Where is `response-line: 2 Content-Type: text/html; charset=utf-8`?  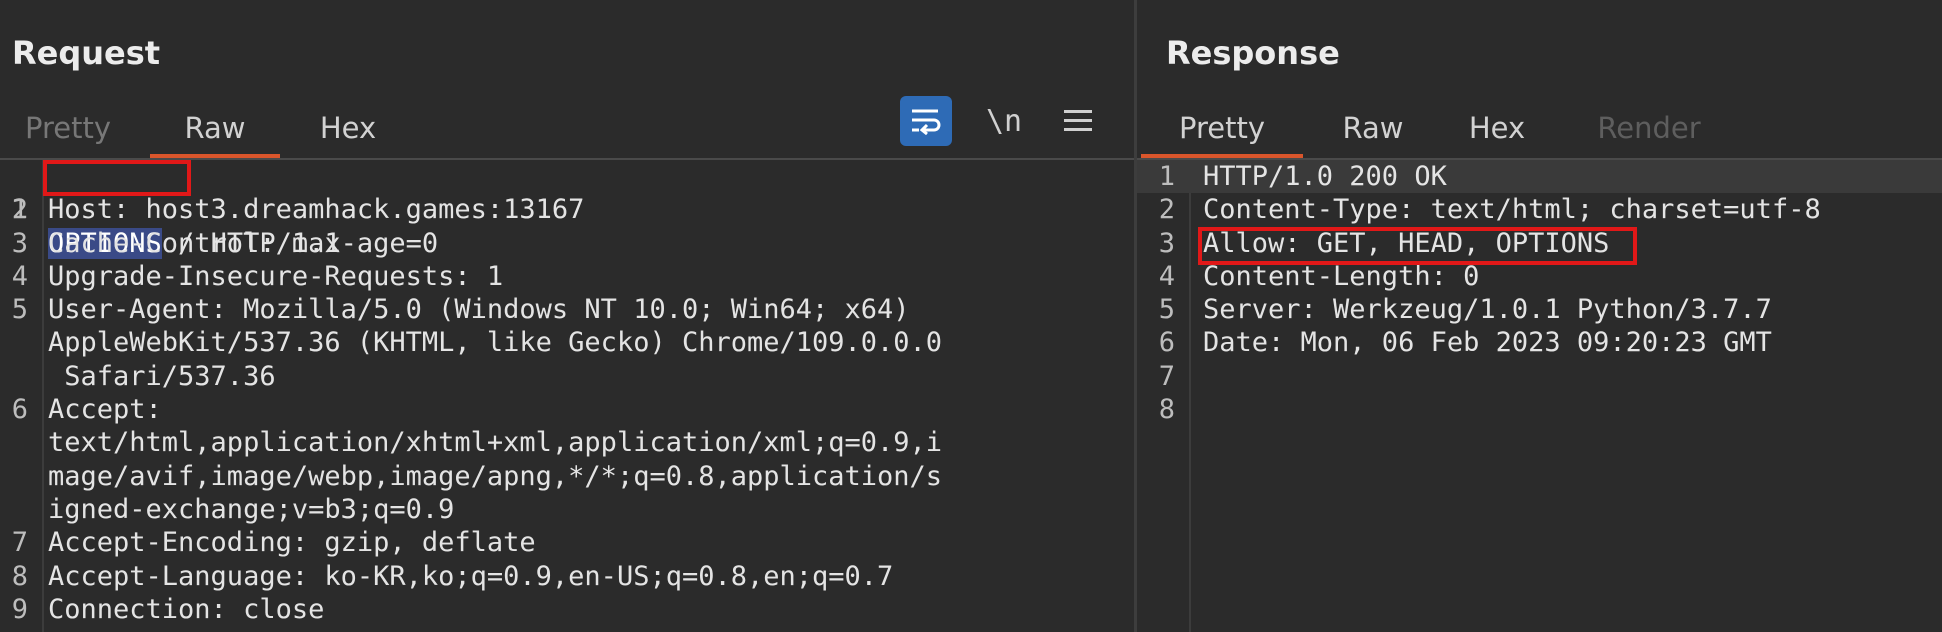 response-line: 2 Content-Type: text/html; charset=utf-8 is located at coordinates (1539, 209).